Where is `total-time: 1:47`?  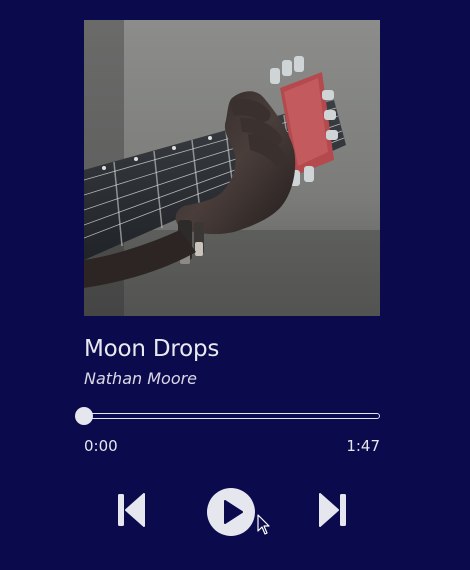 total-time: 1:47 is located at coordinates (363, 446).